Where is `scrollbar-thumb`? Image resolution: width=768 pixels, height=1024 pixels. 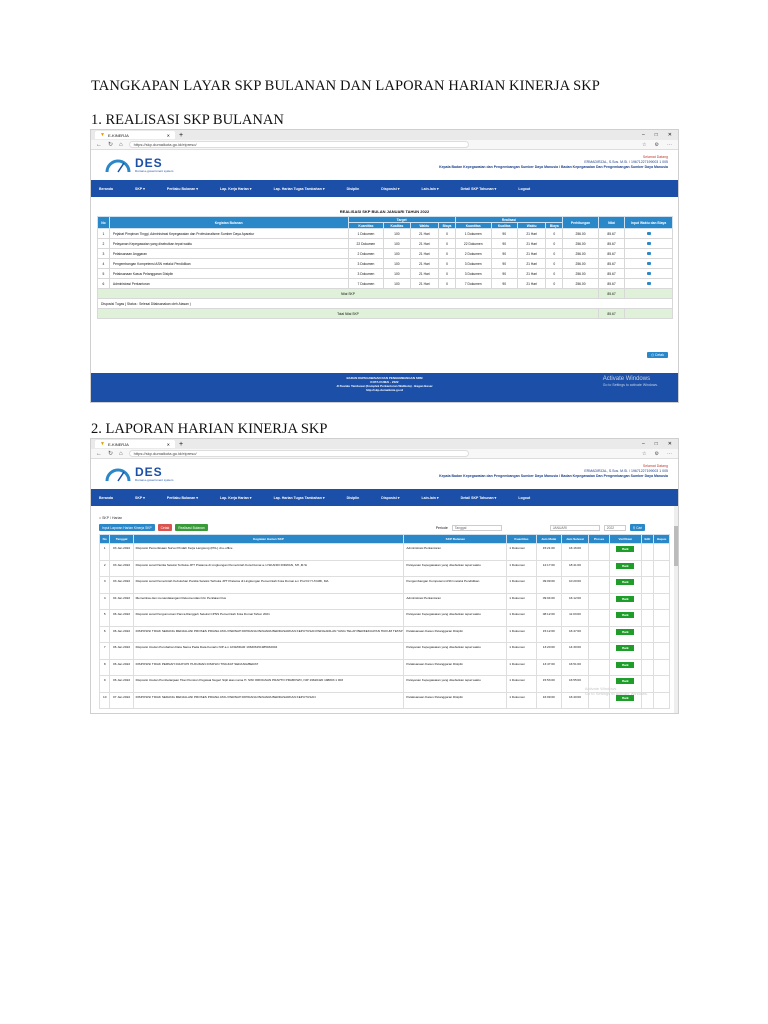 scrollbar-thumb is located at coordinates (676, 546).